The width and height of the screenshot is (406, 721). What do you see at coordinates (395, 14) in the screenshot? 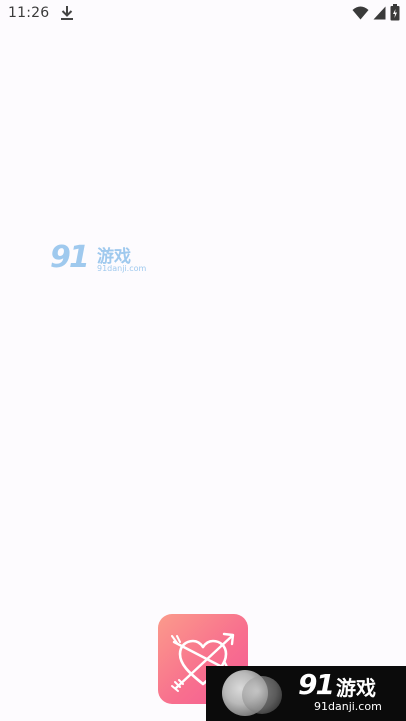
I see `battery-icon` at bounding box center [395, 14].